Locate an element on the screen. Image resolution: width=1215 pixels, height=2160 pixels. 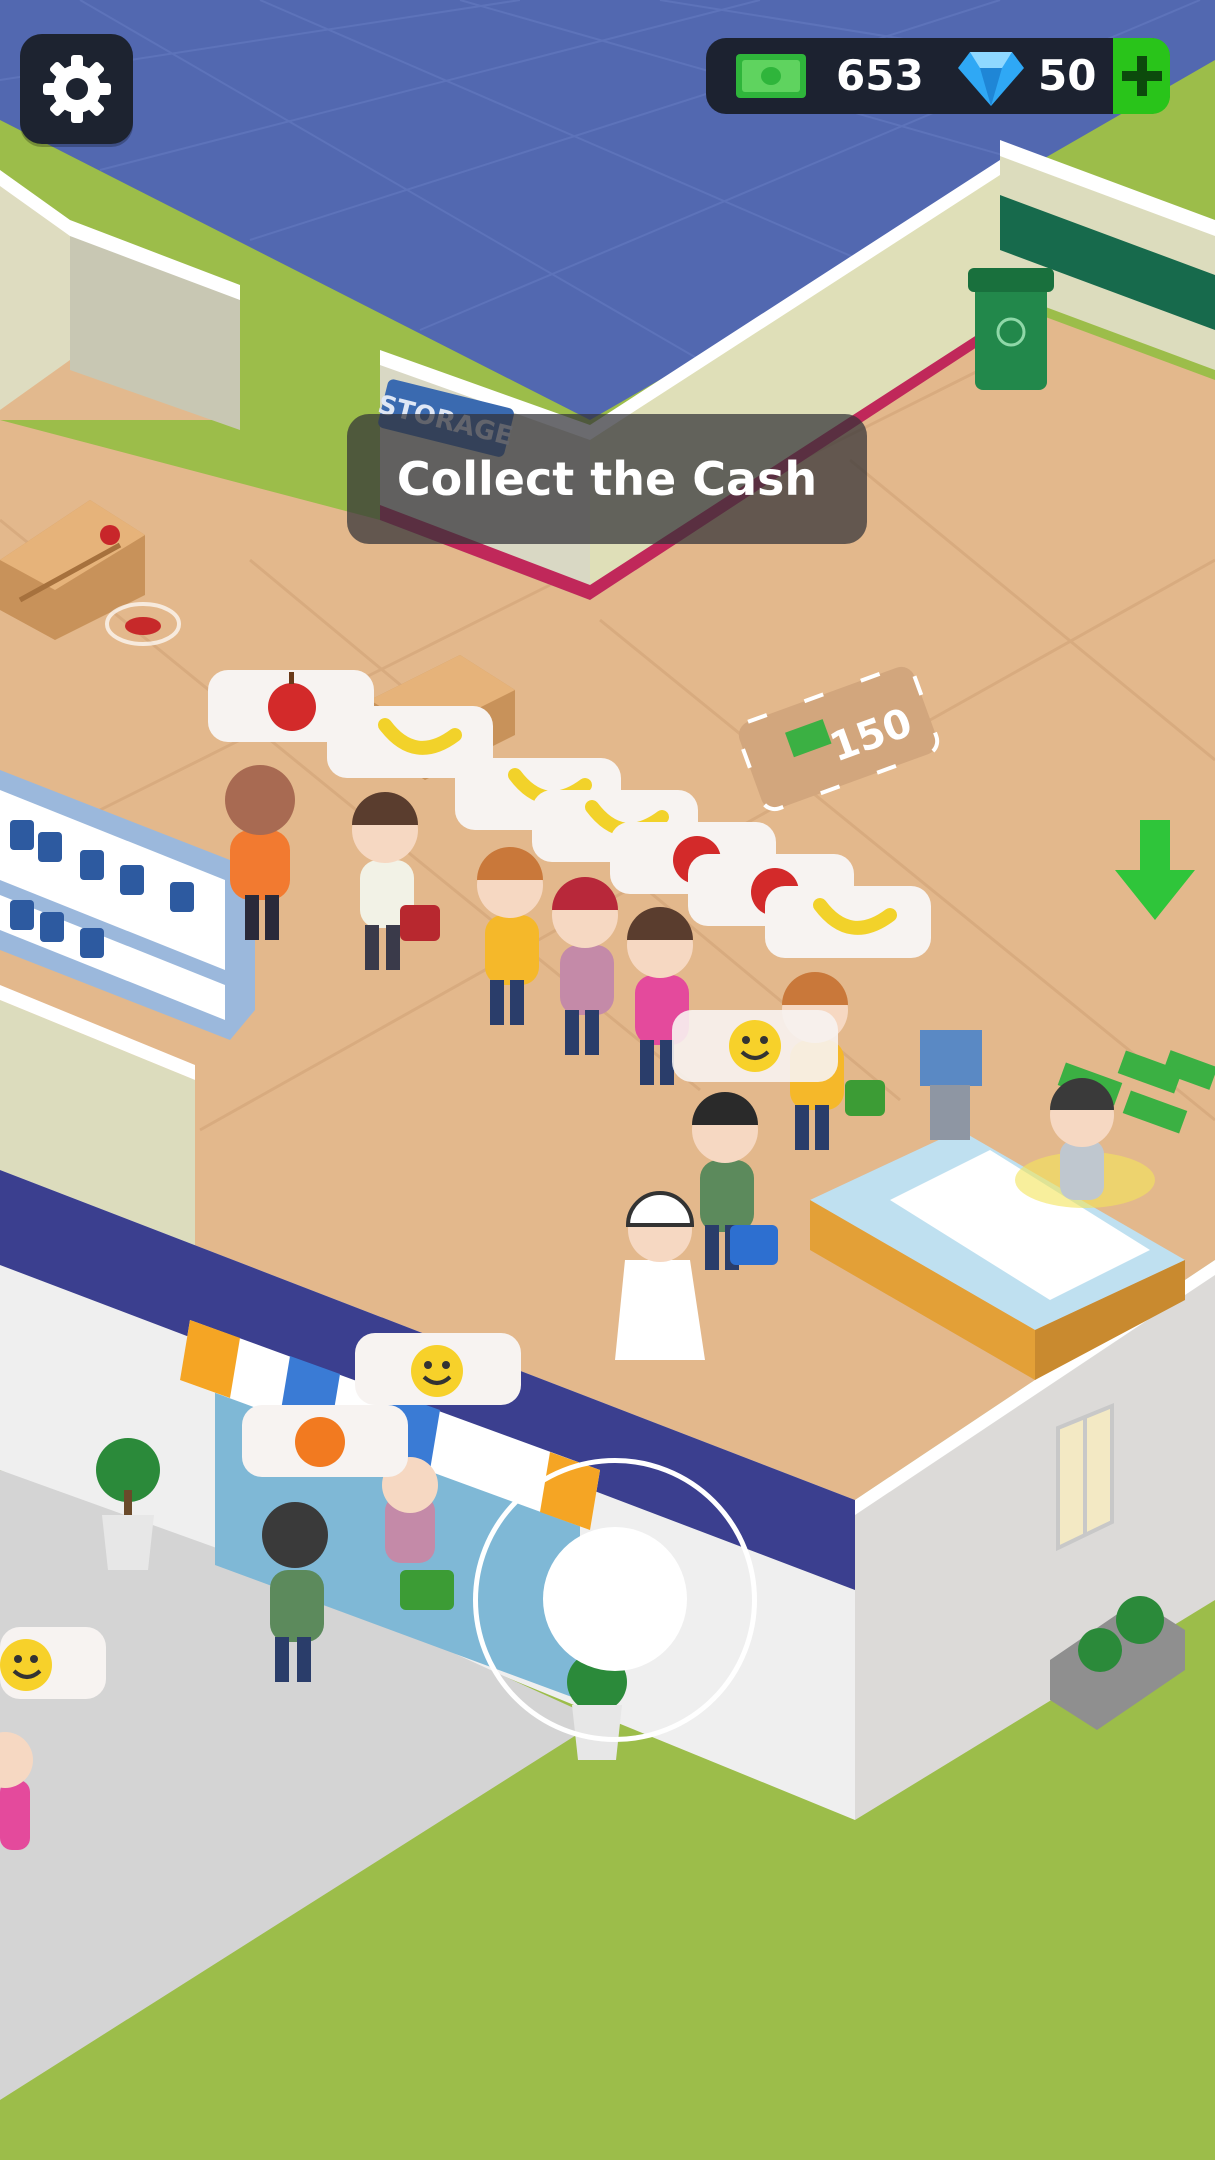
currency-panel: 653 50 is located at coordinates (938, 76).